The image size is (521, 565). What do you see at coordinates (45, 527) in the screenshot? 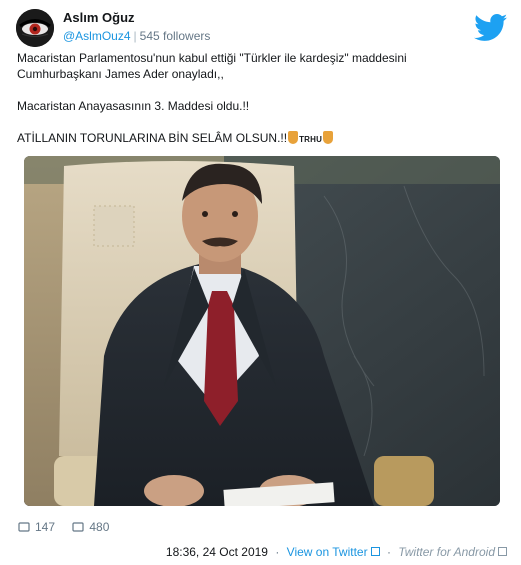
I see `reply-count: 147` at bounding box center [45, 527].